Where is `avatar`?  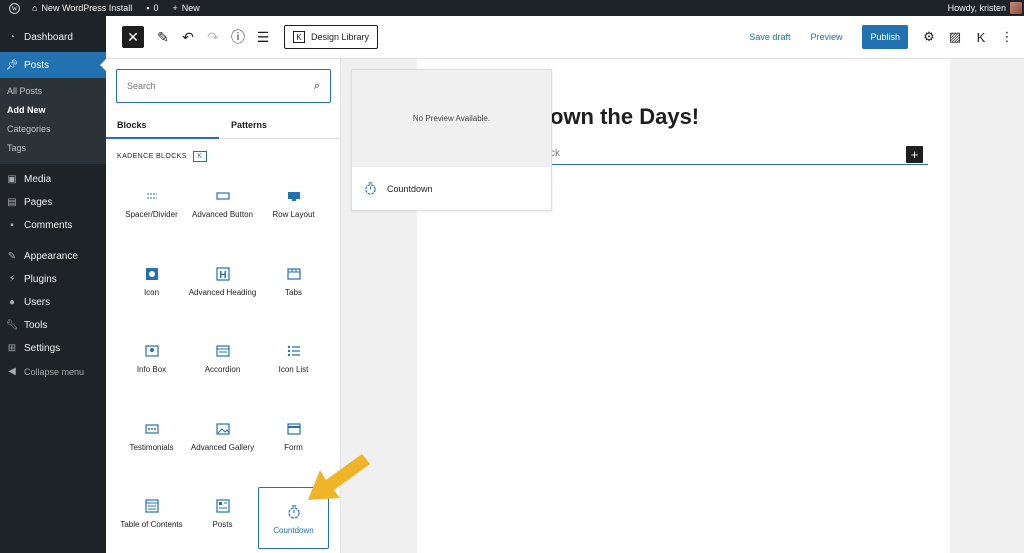
avatar is located at coordinates (1016, 8).